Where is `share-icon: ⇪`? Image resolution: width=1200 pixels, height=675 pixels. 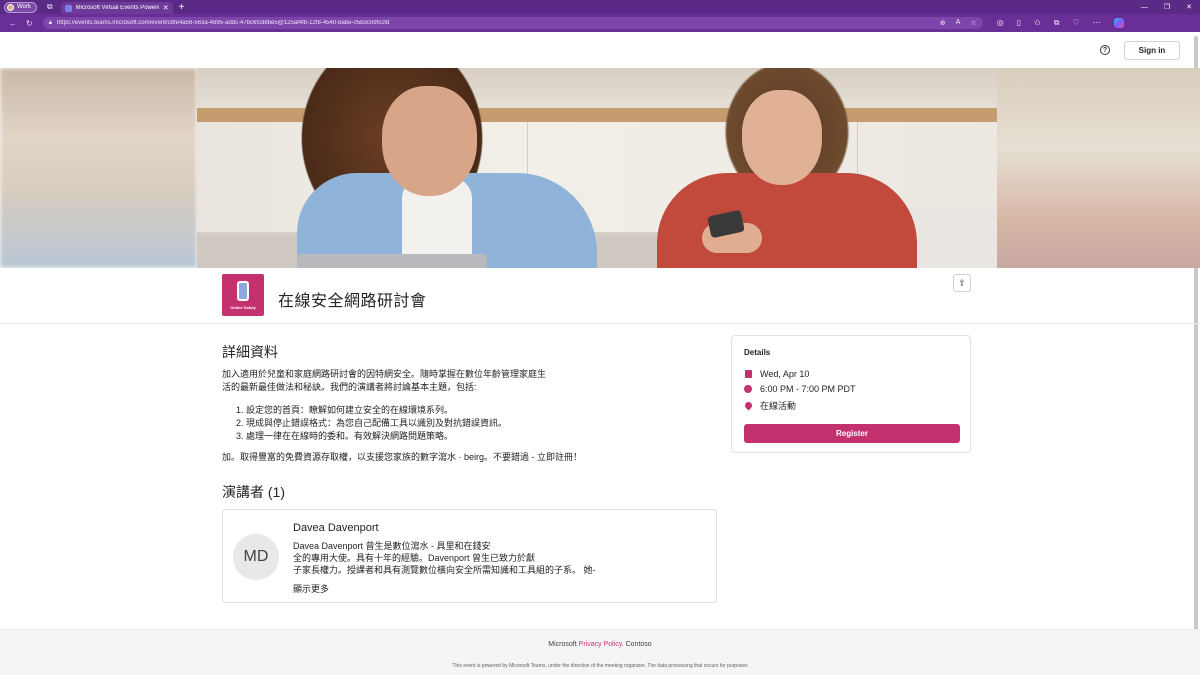 share-icon: ⇪ is located at coordinates (962, 282).